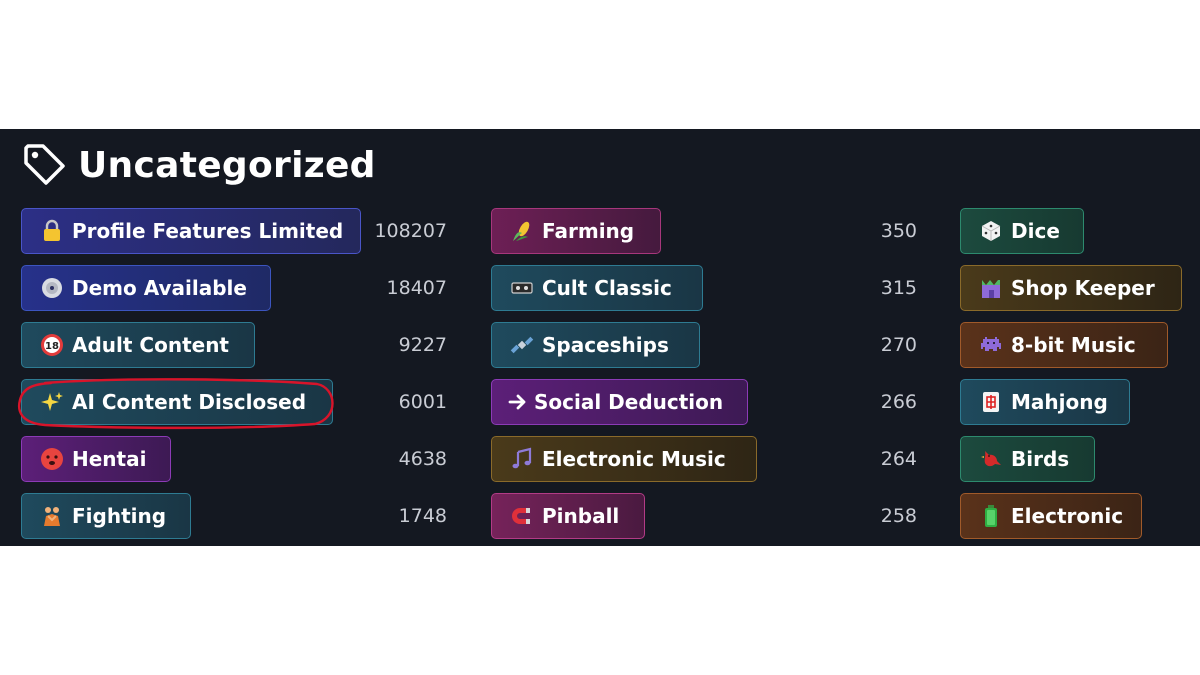  Describe the element at coordinates (422, 516) in the screenshot. I see `tag-count: 1748` at that location.